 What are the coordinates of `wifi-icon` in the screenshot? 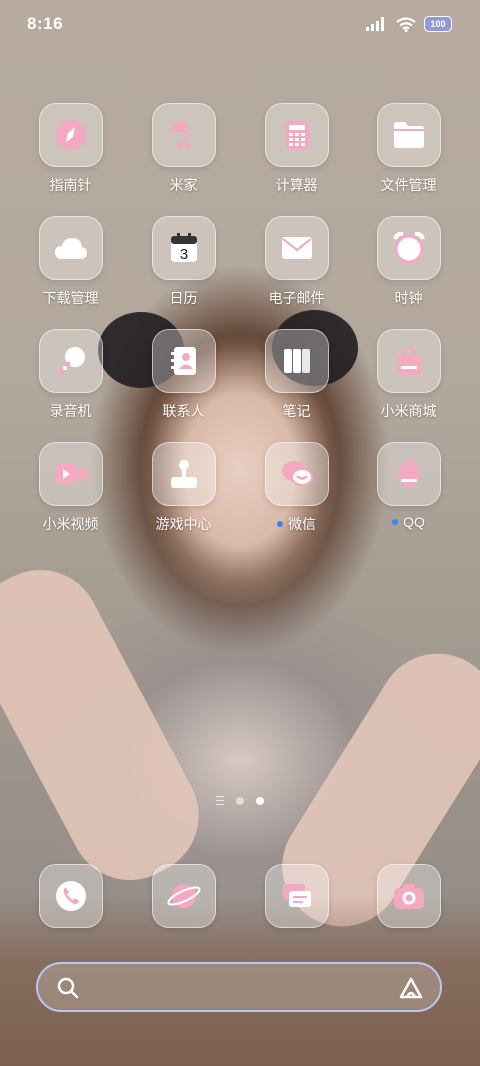 It's located at (406, 24).